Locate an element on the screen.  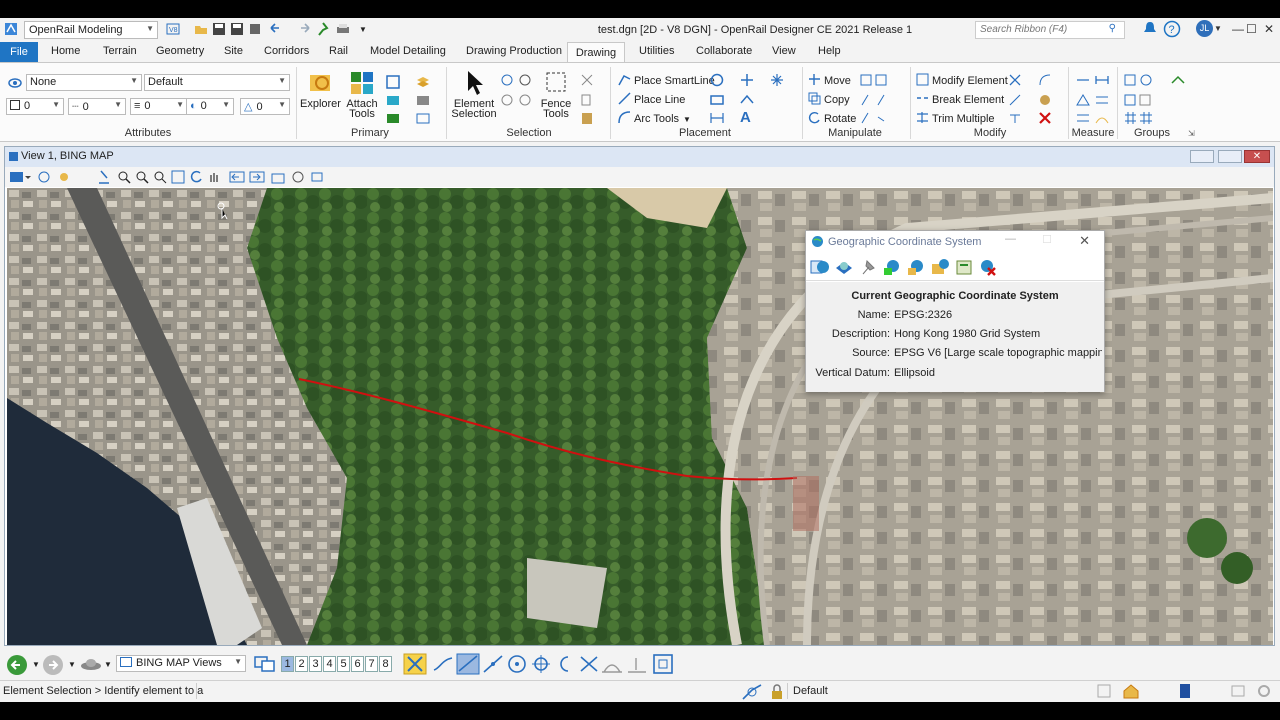
fillet-icon is located at coordinates (1045, 81).